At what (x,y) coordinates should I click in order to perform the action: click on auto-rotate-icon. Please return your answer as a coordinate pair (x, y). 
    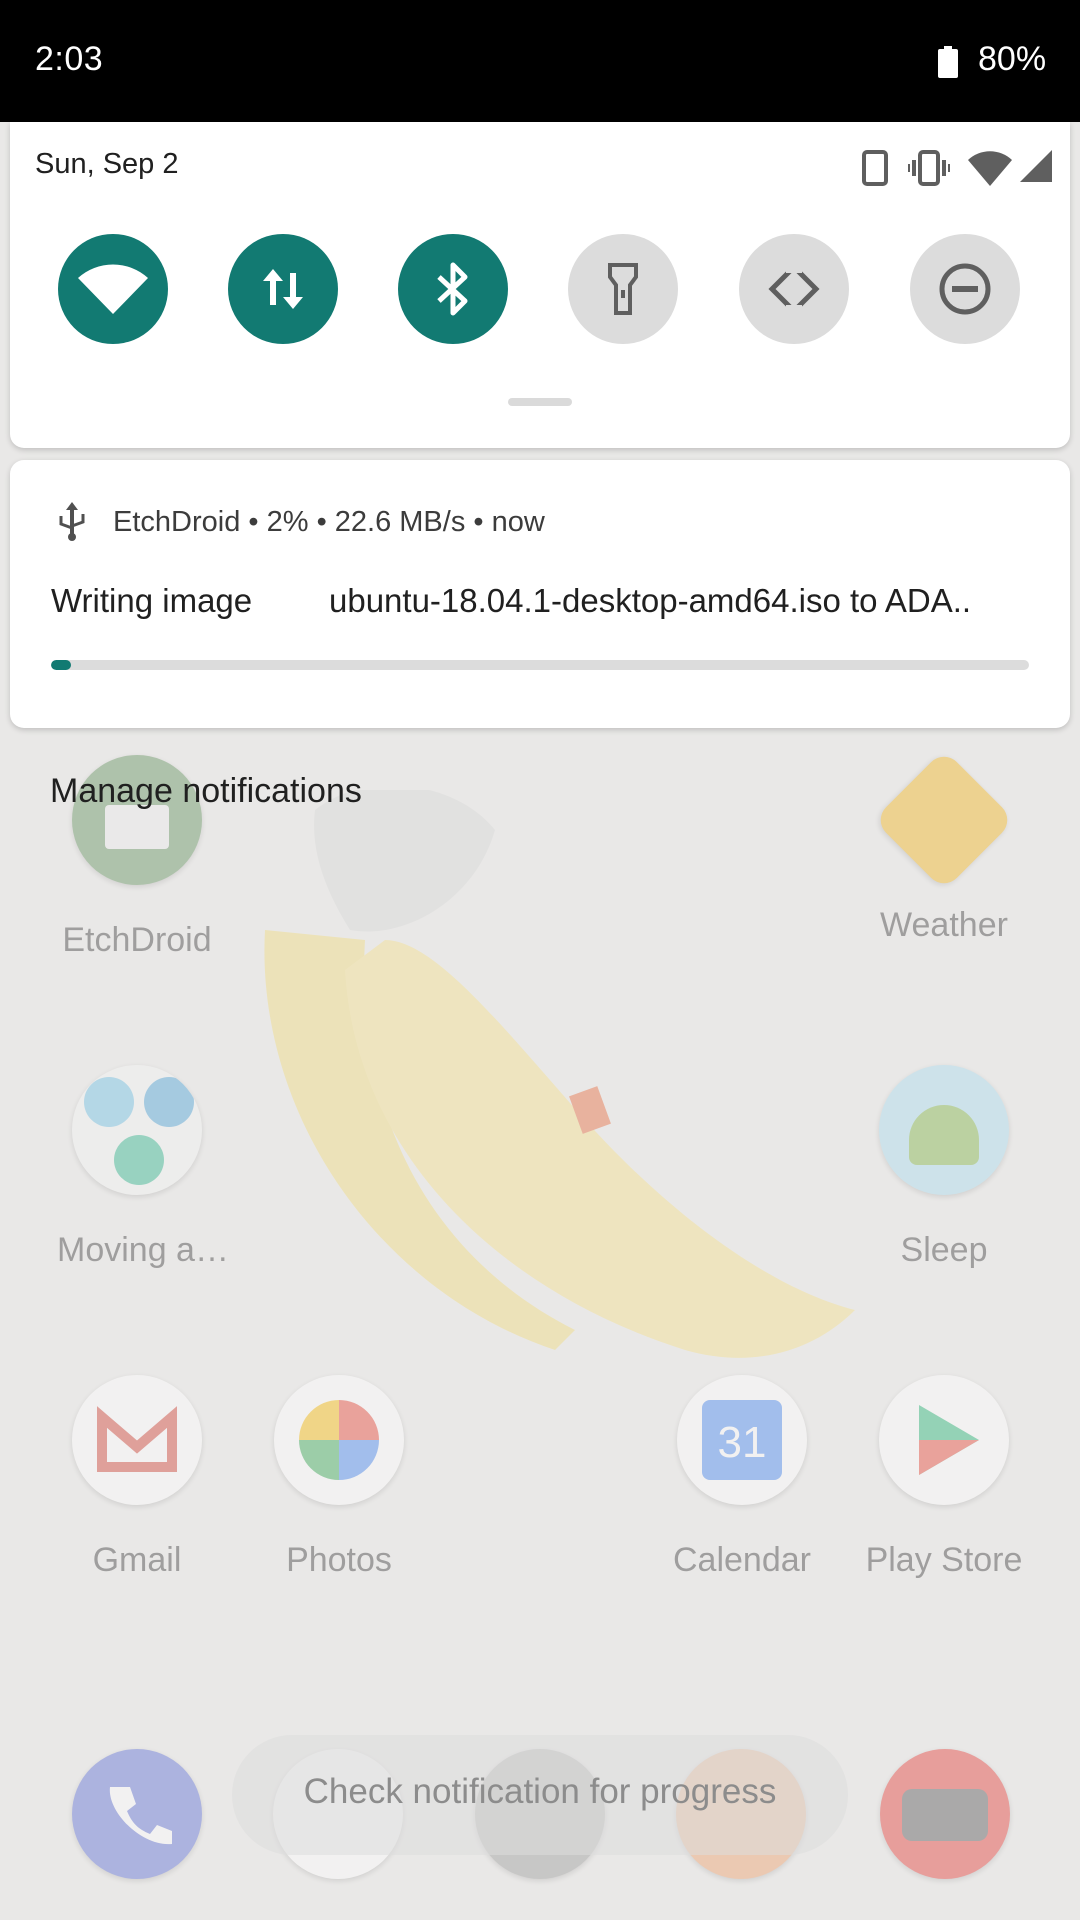
    Looking at the image, I should click on (794, 289).